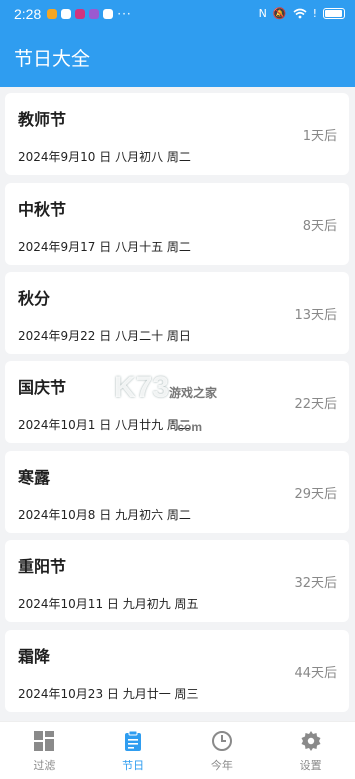  Describe the element at coordinates (66, 13) in the screenshot. I see `arrow-notification-icon` at that location.